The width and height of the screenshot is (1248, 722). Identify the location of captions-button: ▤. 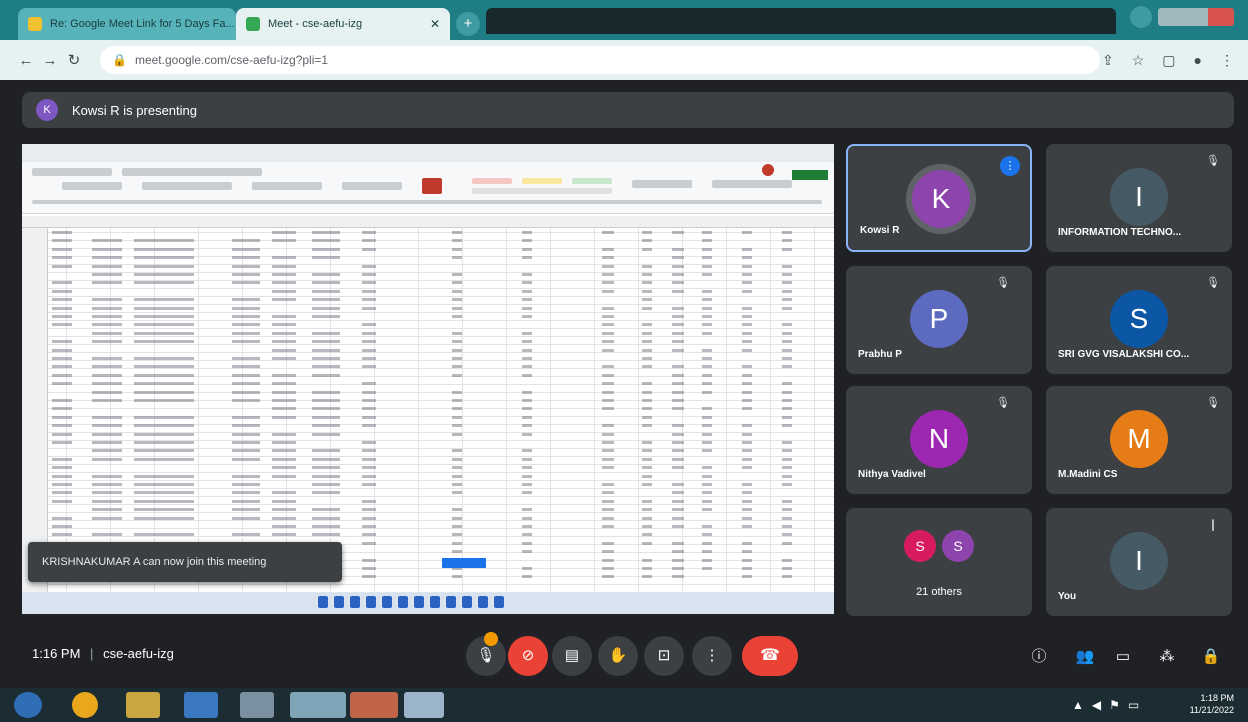
(572, 656).